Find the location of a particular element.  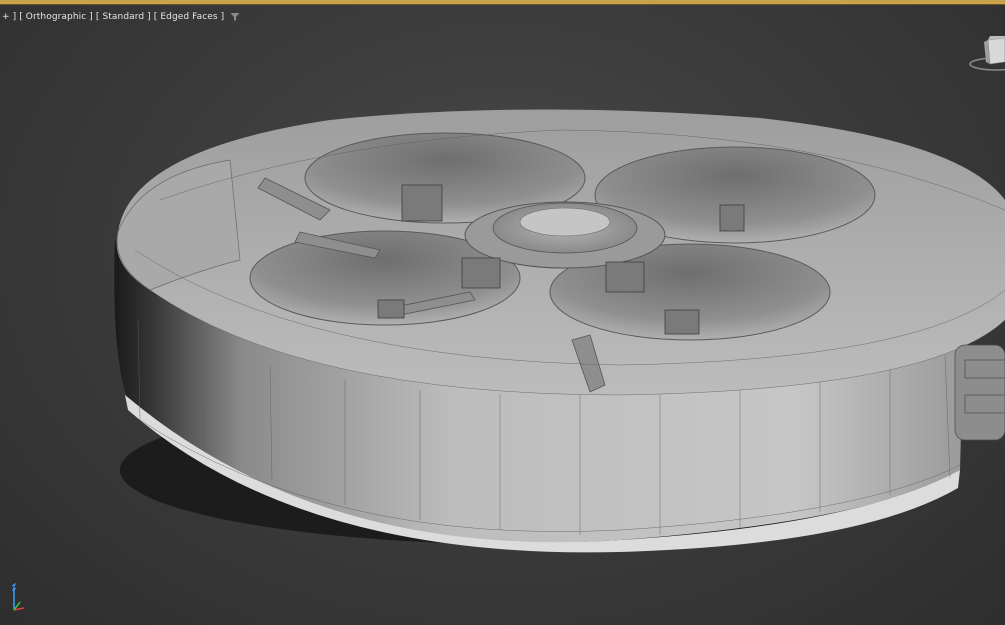

center-hub-cap is located at coordinates (565, 222).